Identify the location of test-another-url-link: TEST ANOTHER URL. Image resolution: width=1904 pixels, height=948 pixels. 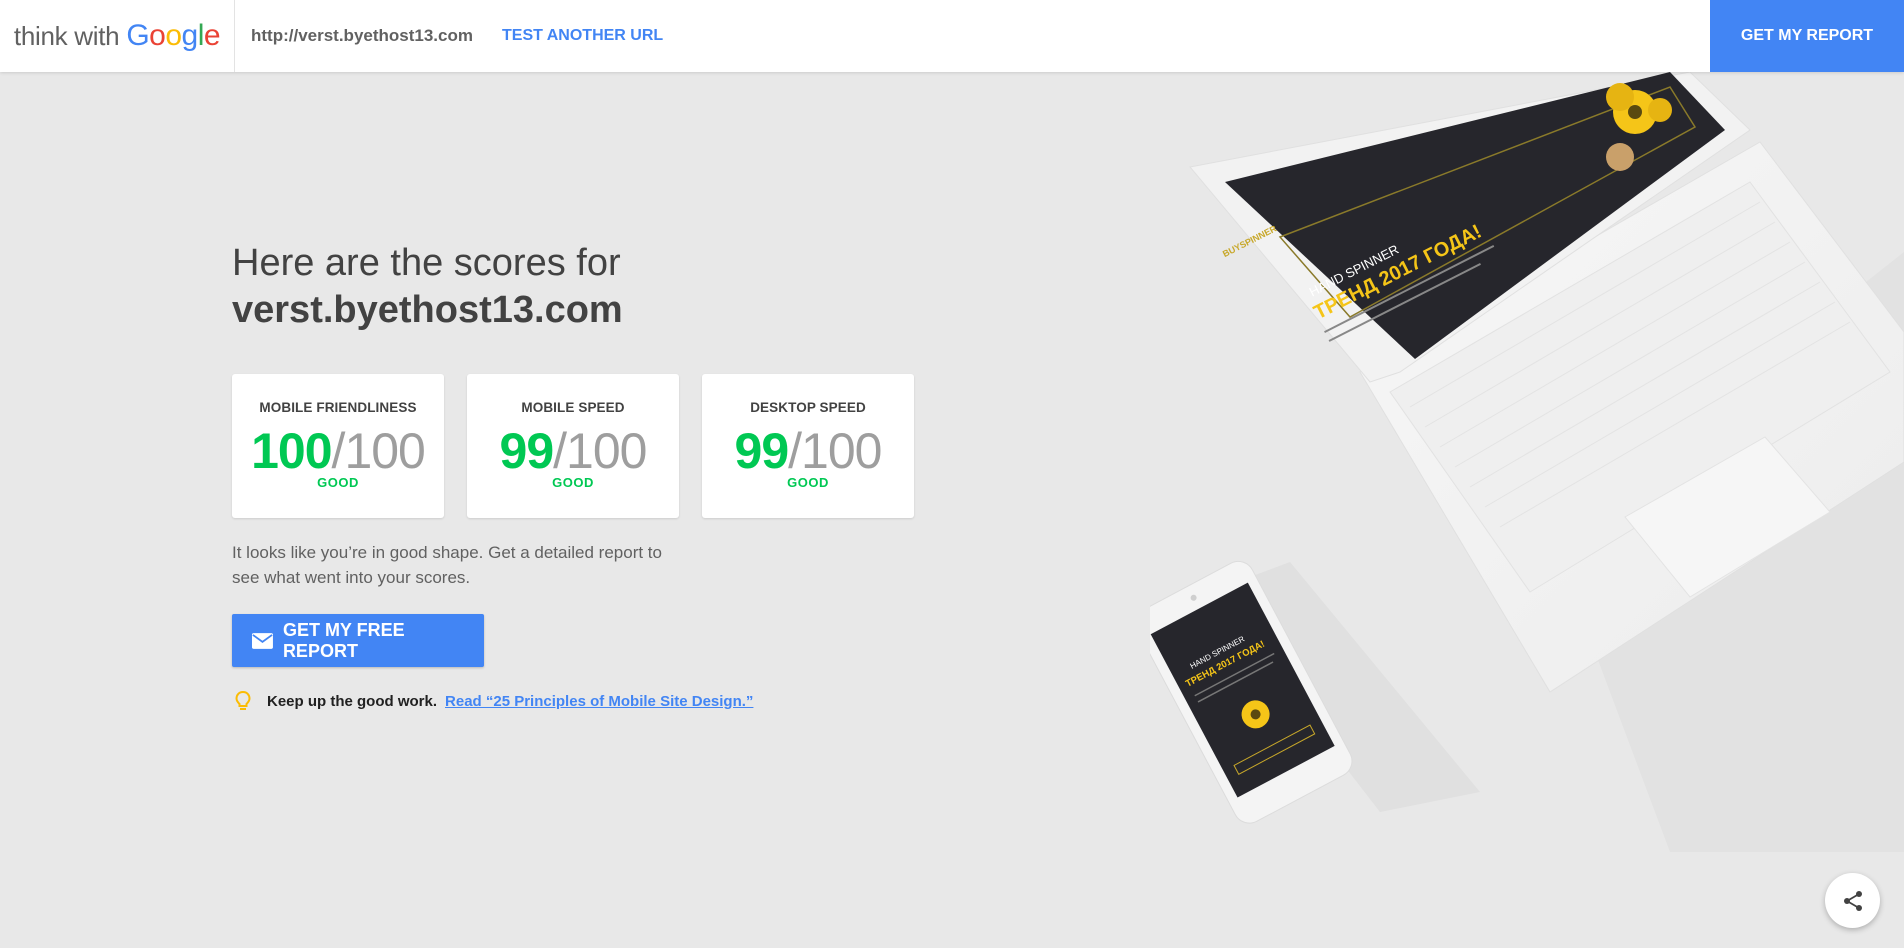
(582, 36).